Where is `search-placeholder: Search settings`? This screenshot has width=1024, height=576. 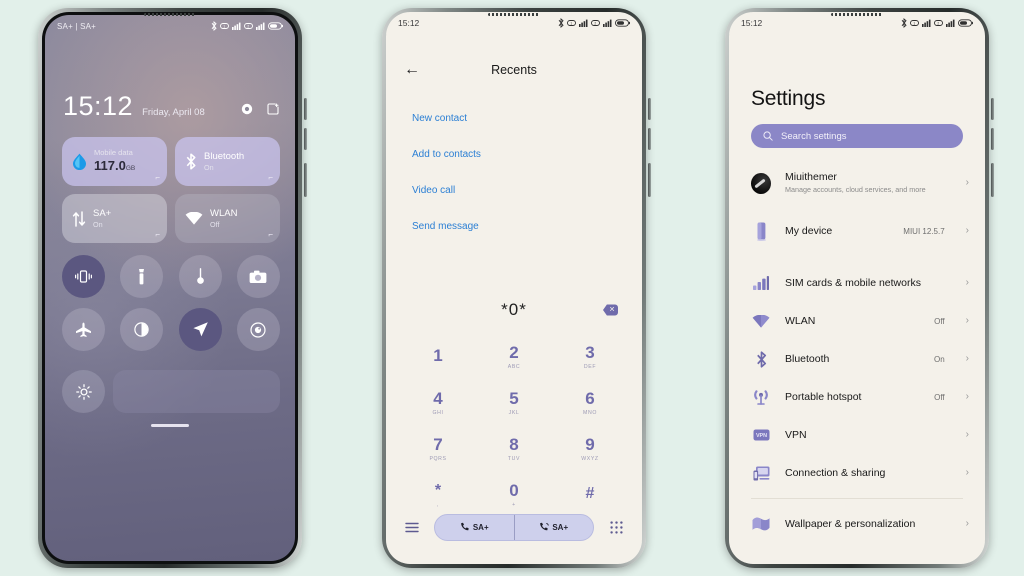
search-placeholder: Search settings is located at coordinates (814, 136).